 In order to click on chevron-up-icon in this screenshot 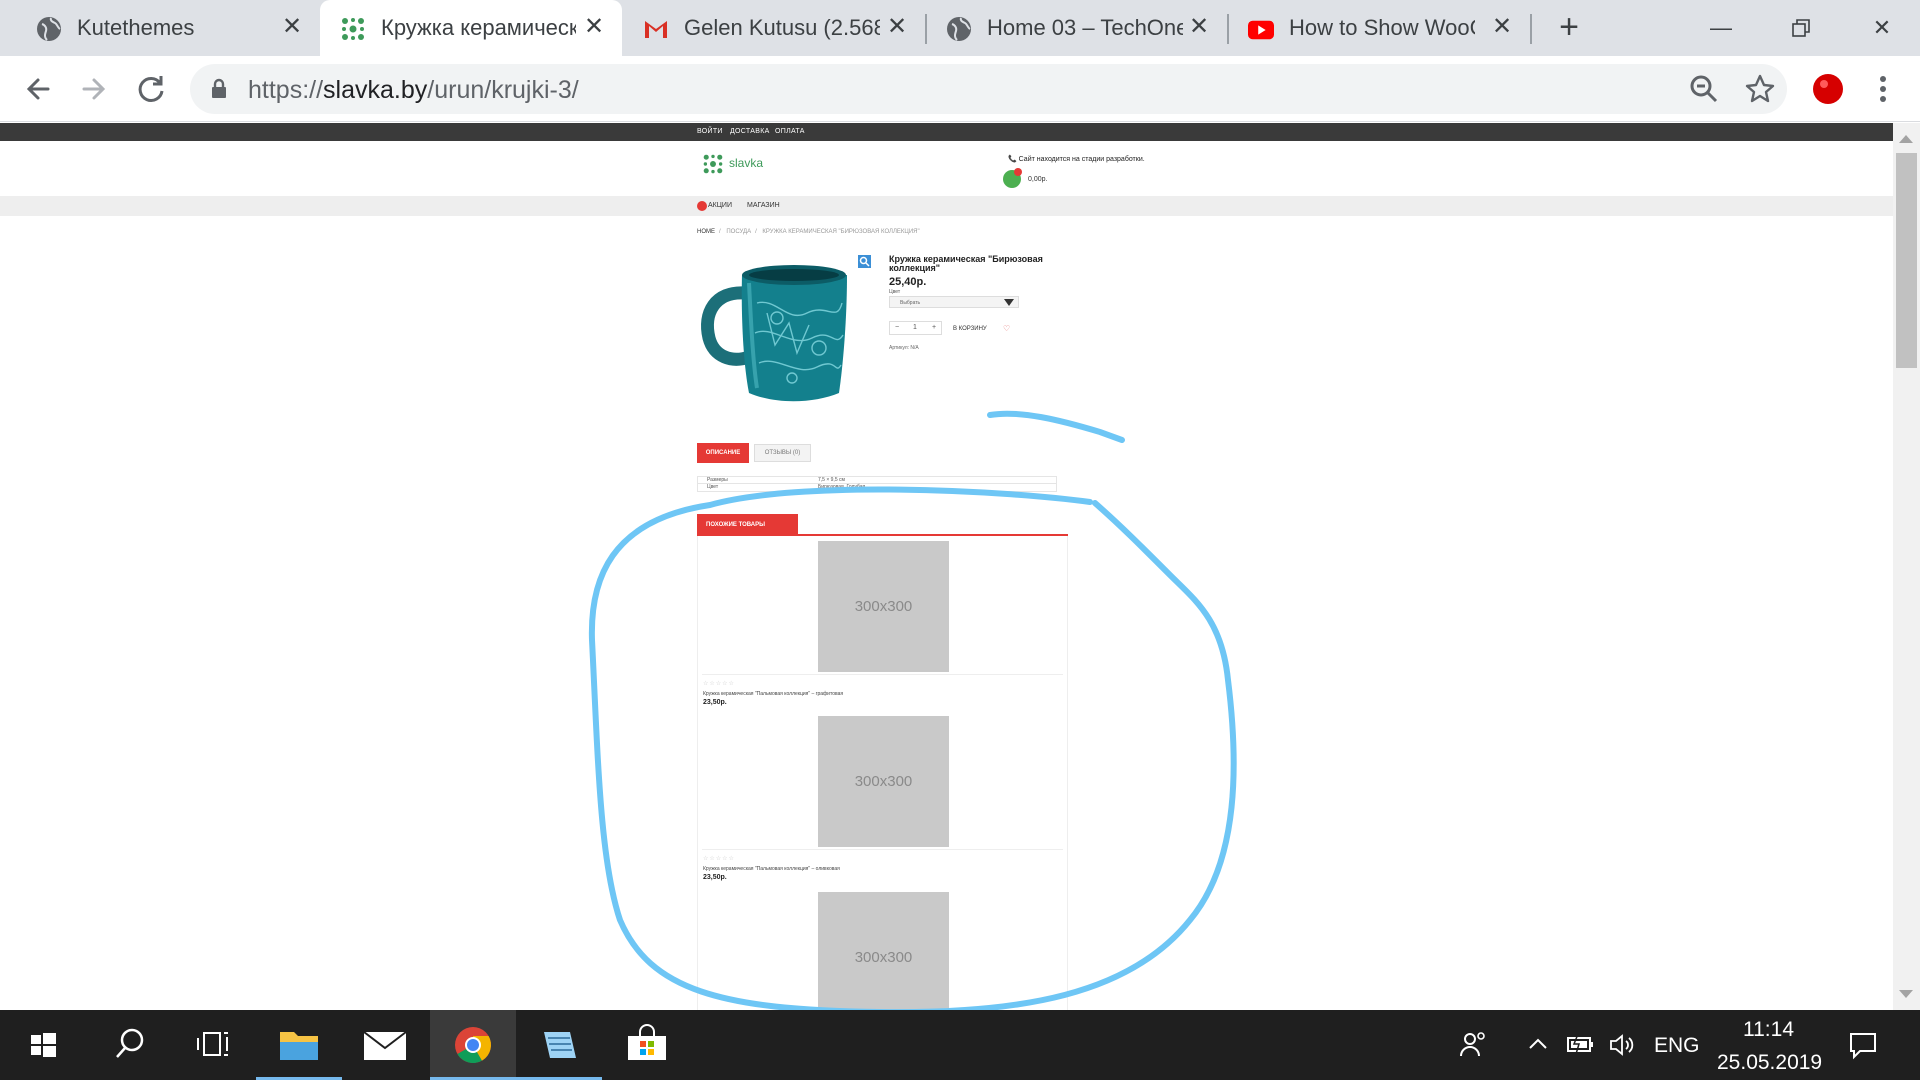, I will do `click(1538, 1044)`.